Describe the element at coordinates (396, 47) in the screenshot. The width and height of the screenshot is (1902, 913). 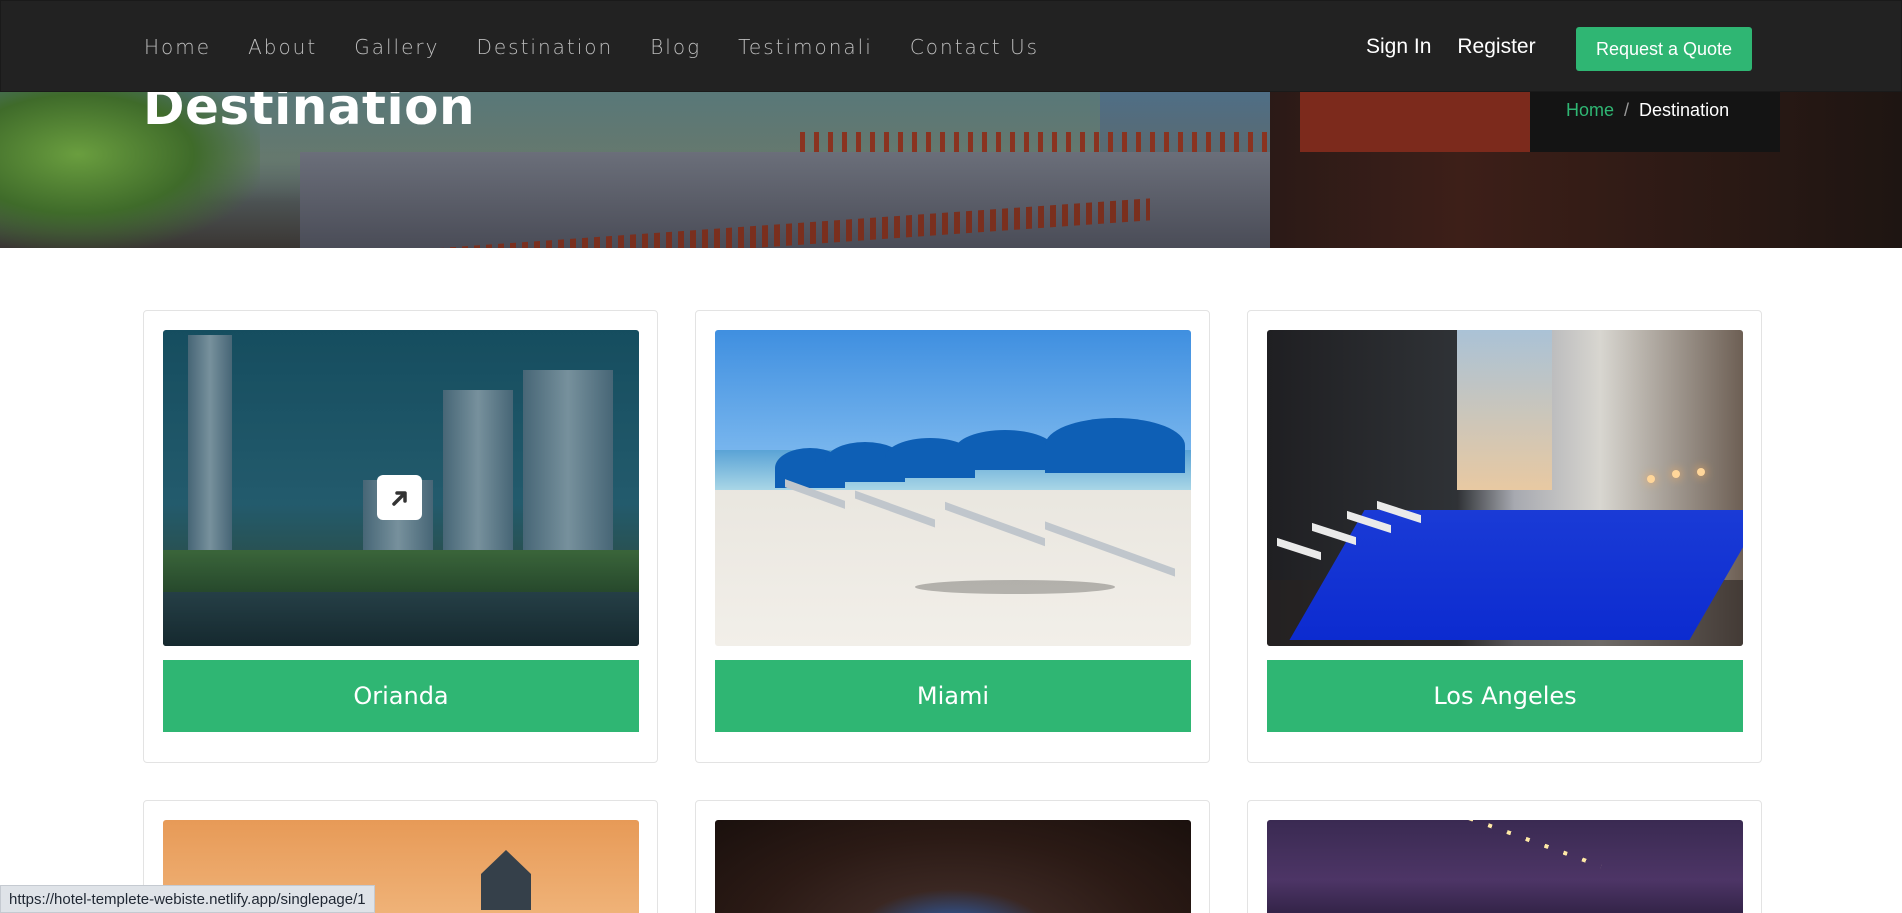
I see `nav-gallery: Gallery` at that location.